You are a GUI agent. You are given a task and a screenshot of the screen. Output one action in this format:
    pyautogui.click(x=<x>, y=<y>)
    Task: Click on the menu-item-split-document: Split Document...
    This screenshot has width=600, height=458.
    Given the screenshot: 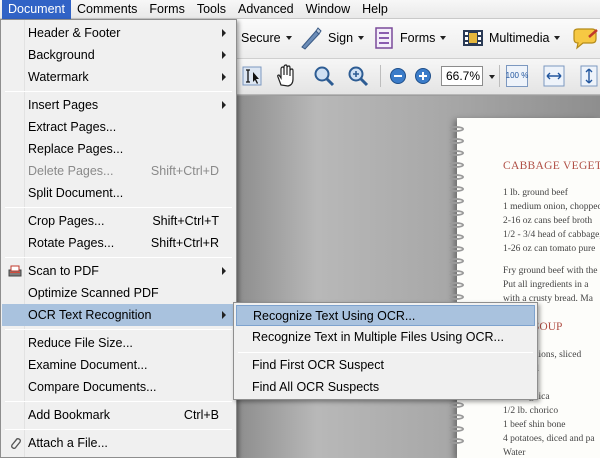 What is the action you would take?
    pyautogui.click(x=118, y=193)
    